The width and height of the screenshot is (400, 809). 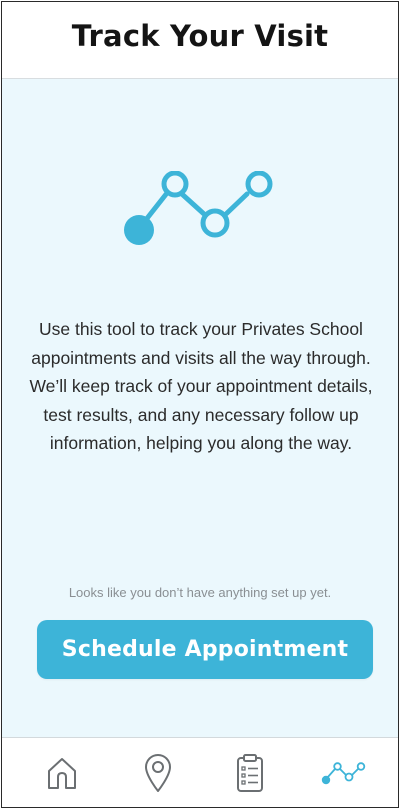 I want to click on clipboard-list-icon, so click(x=250, y=773).